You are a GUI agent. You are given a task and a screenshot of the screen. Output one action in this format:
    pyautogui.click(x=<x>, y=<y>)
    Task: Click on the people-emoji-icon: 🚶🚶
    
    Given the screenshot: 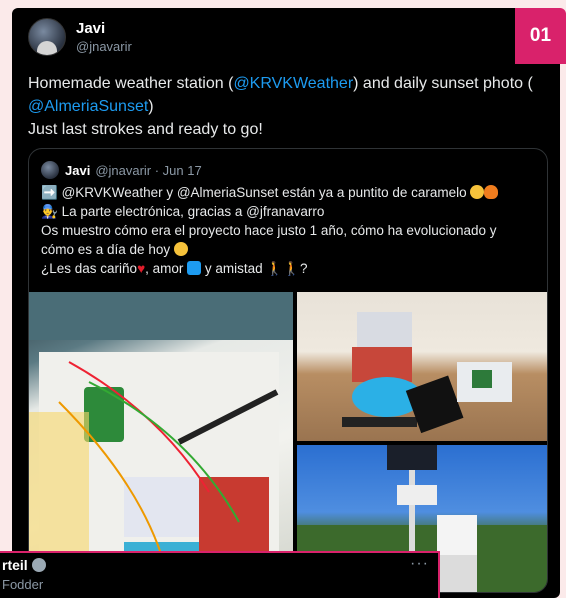 What is the action you would take?
    pyautogui.click(x=283, y=268)
    